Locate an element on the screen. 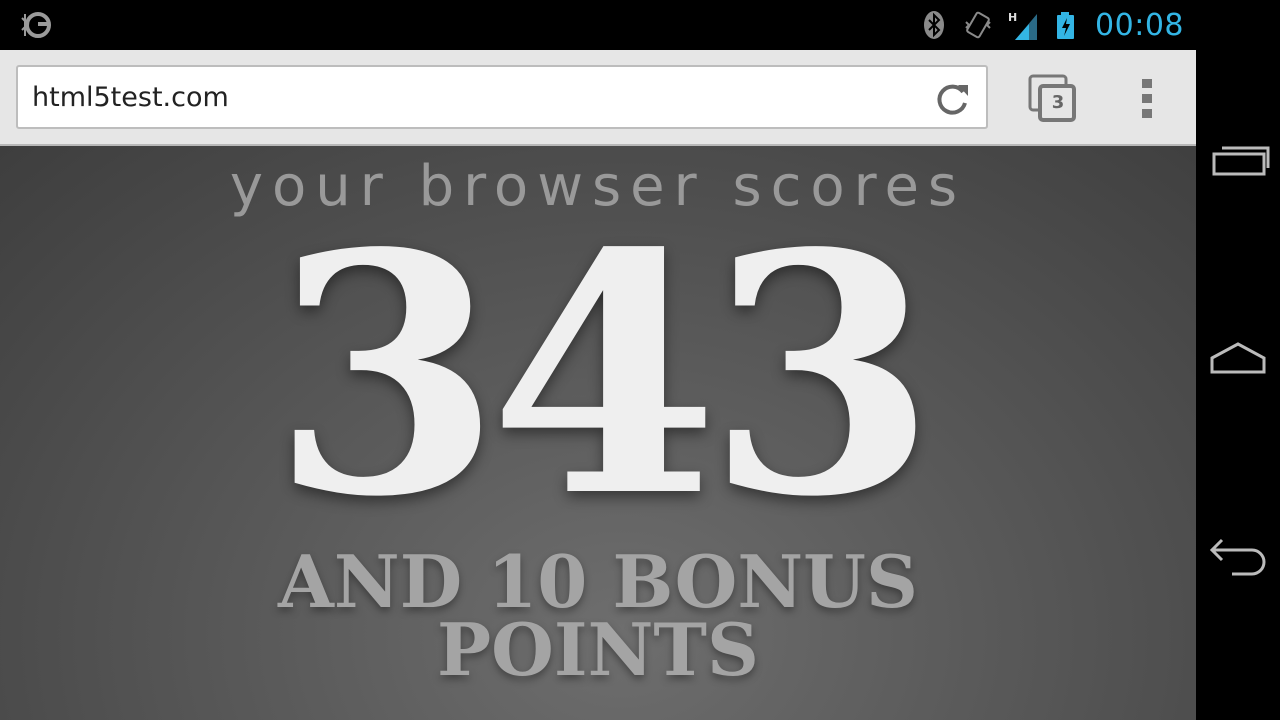  status-bar: H 00:08 is located at coordinates (598, 25).